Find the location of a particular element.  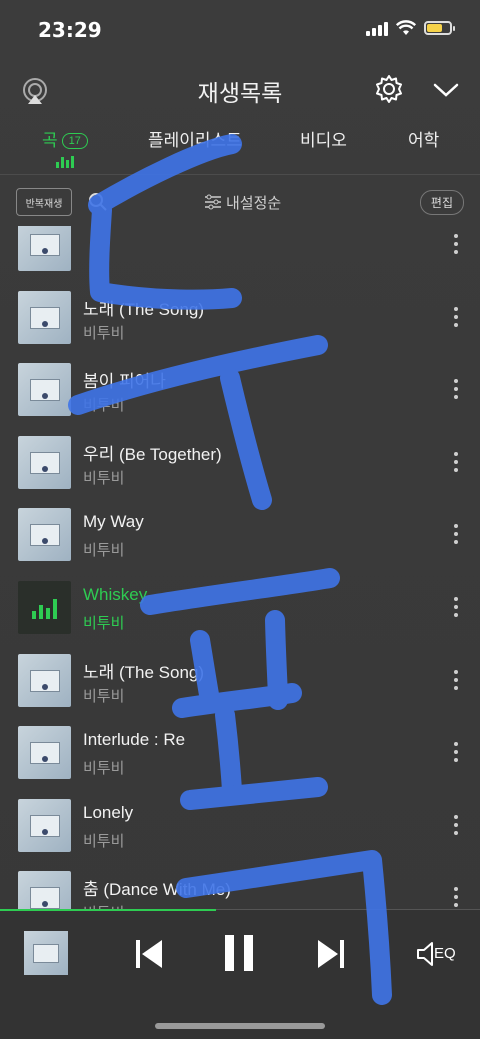

now-playing-equalizer-icon is located at coordinates (44, 607).